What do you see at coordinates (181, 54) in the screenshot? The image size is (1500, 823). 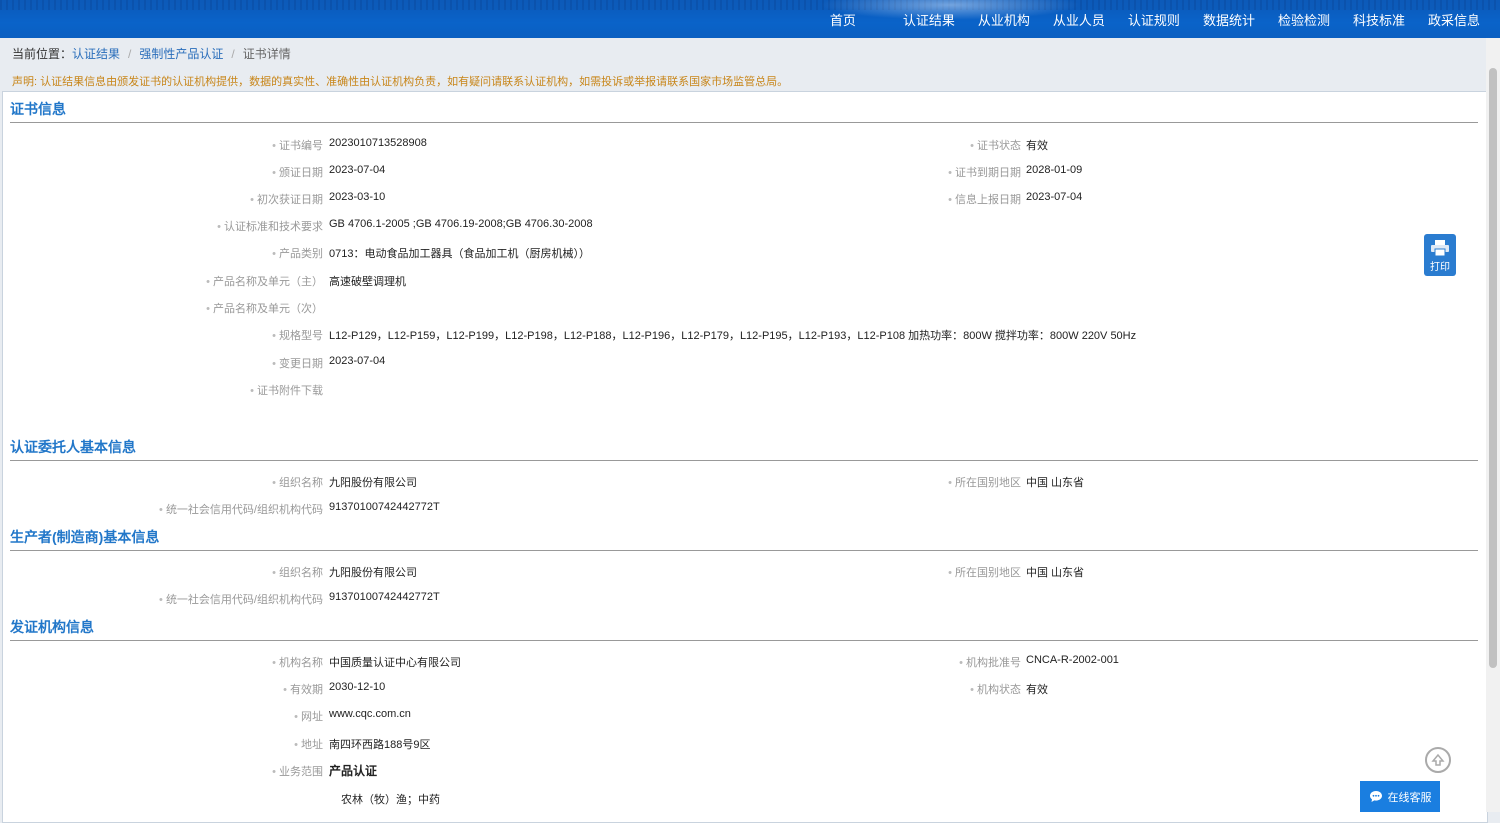 I see `breadcrumb-ccc: 强制性产品认证` at bounding box center [181, 54].